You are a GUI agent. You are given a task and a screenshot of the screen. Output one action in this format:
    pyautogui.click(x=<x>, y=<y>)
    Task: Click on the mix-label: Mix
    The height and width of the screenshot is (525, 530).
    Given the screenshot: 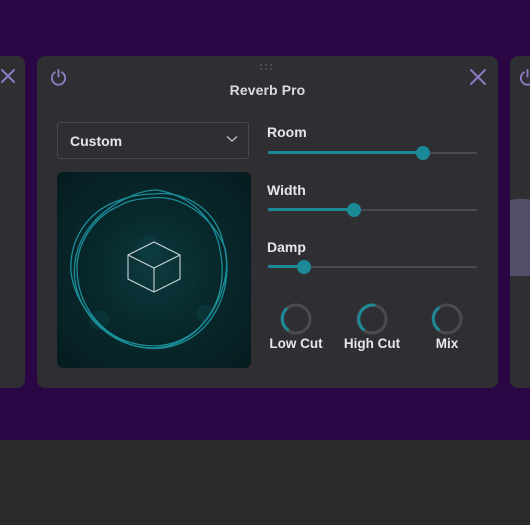 What is the action you would take?
    pyautogui.click(x=447, y=343)
    